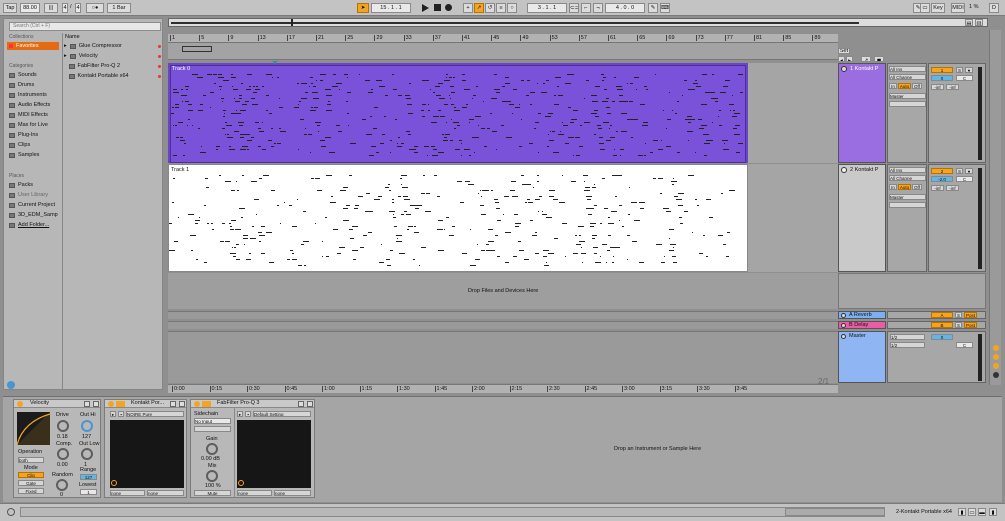 The width and height of the screenshot is (1005, 521). I want to click on outlow-knob, so click(87, 454).